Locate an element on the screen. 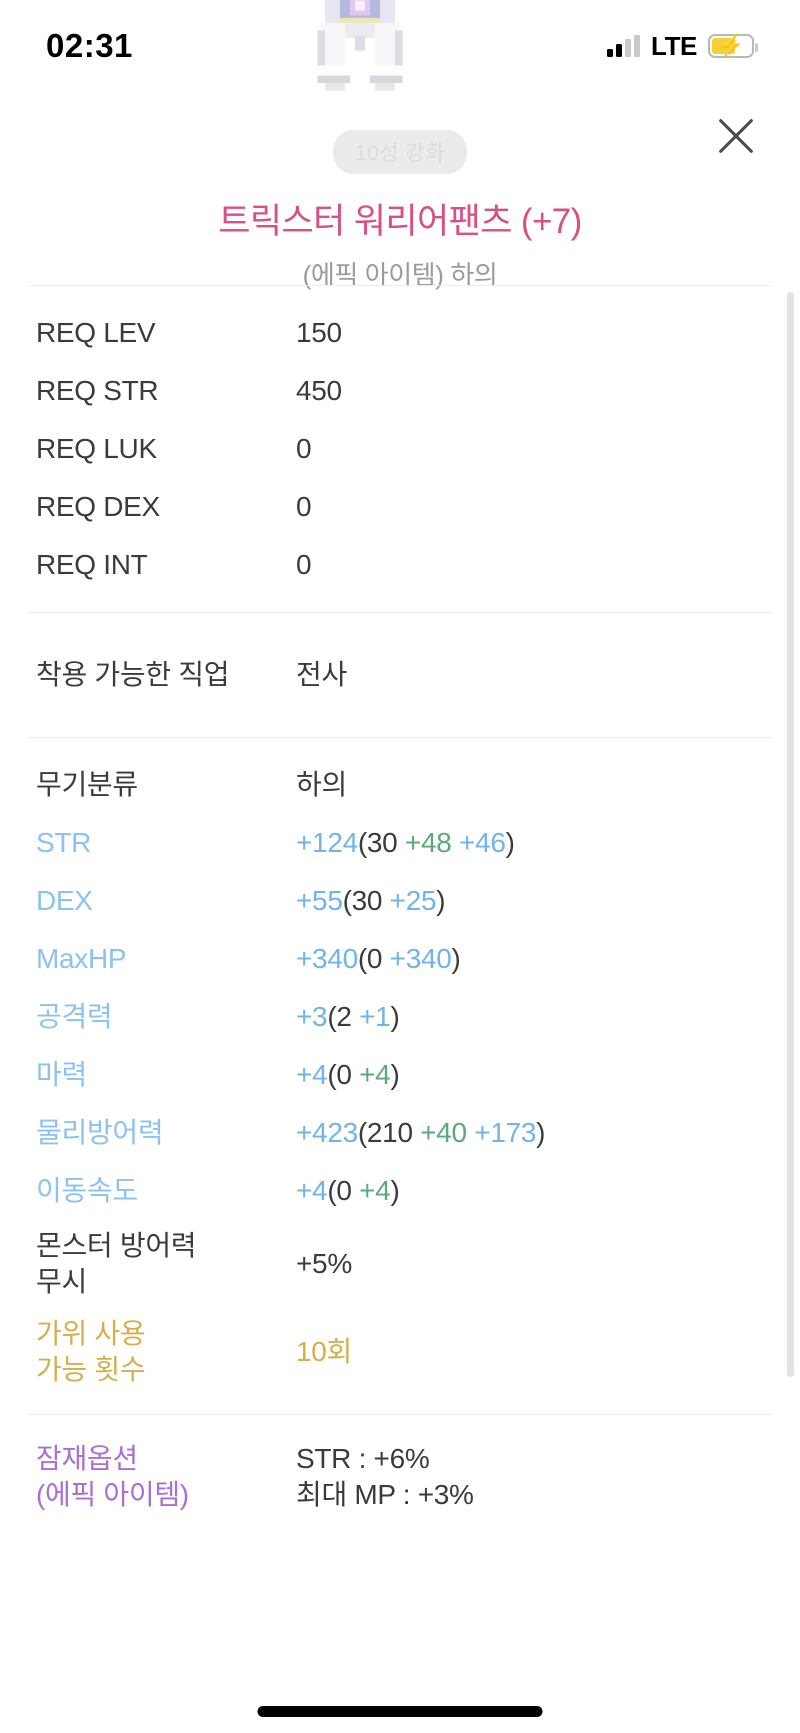 This screenshot has height=1733, width=800. stat-attack-label: 공격력 is located at coordinates (74, 1017).